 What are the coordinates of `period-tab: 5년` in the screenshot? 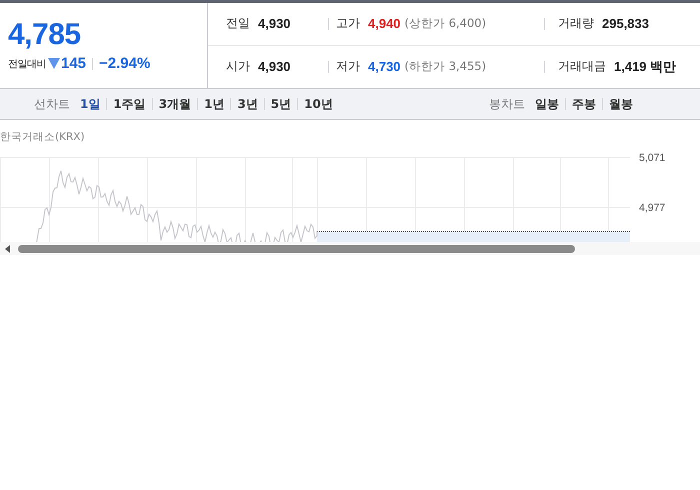 It's located at (281, 104).